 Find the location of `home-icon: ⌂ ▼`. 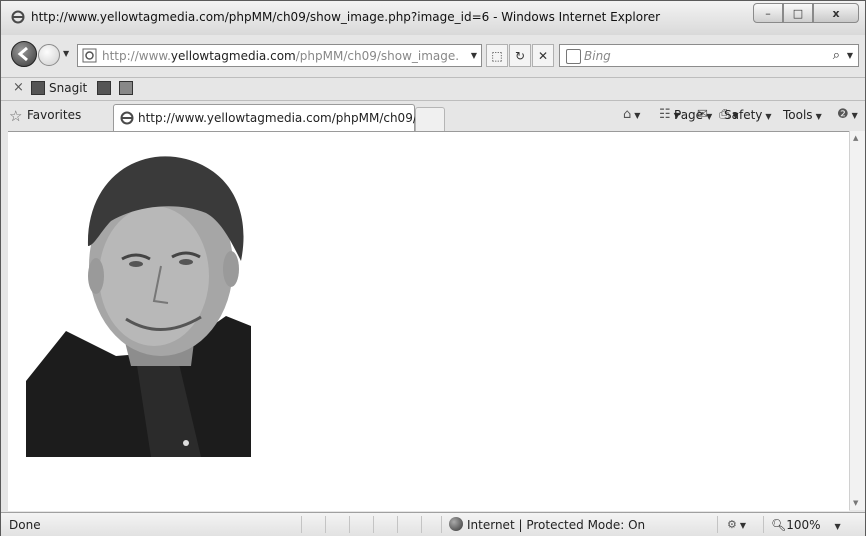

home-icon: ⌂ ▼ is located at coordinates (631, 114).